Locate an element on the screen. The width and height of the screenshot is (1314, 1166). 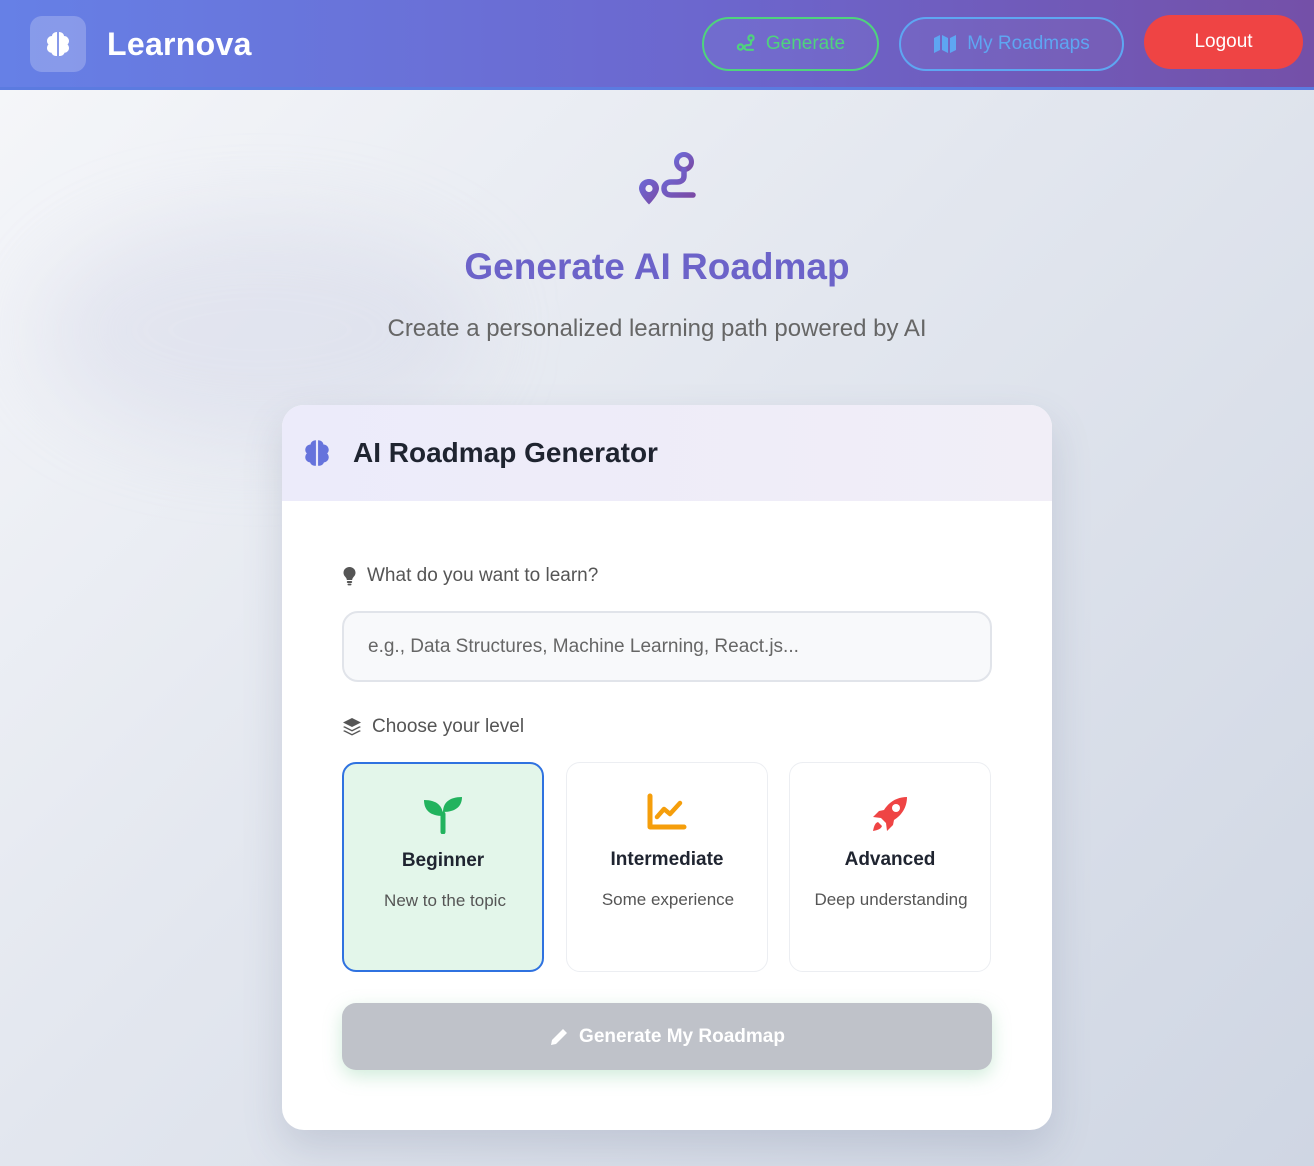
lightbulb-icon is located at coordinates (349, 576).